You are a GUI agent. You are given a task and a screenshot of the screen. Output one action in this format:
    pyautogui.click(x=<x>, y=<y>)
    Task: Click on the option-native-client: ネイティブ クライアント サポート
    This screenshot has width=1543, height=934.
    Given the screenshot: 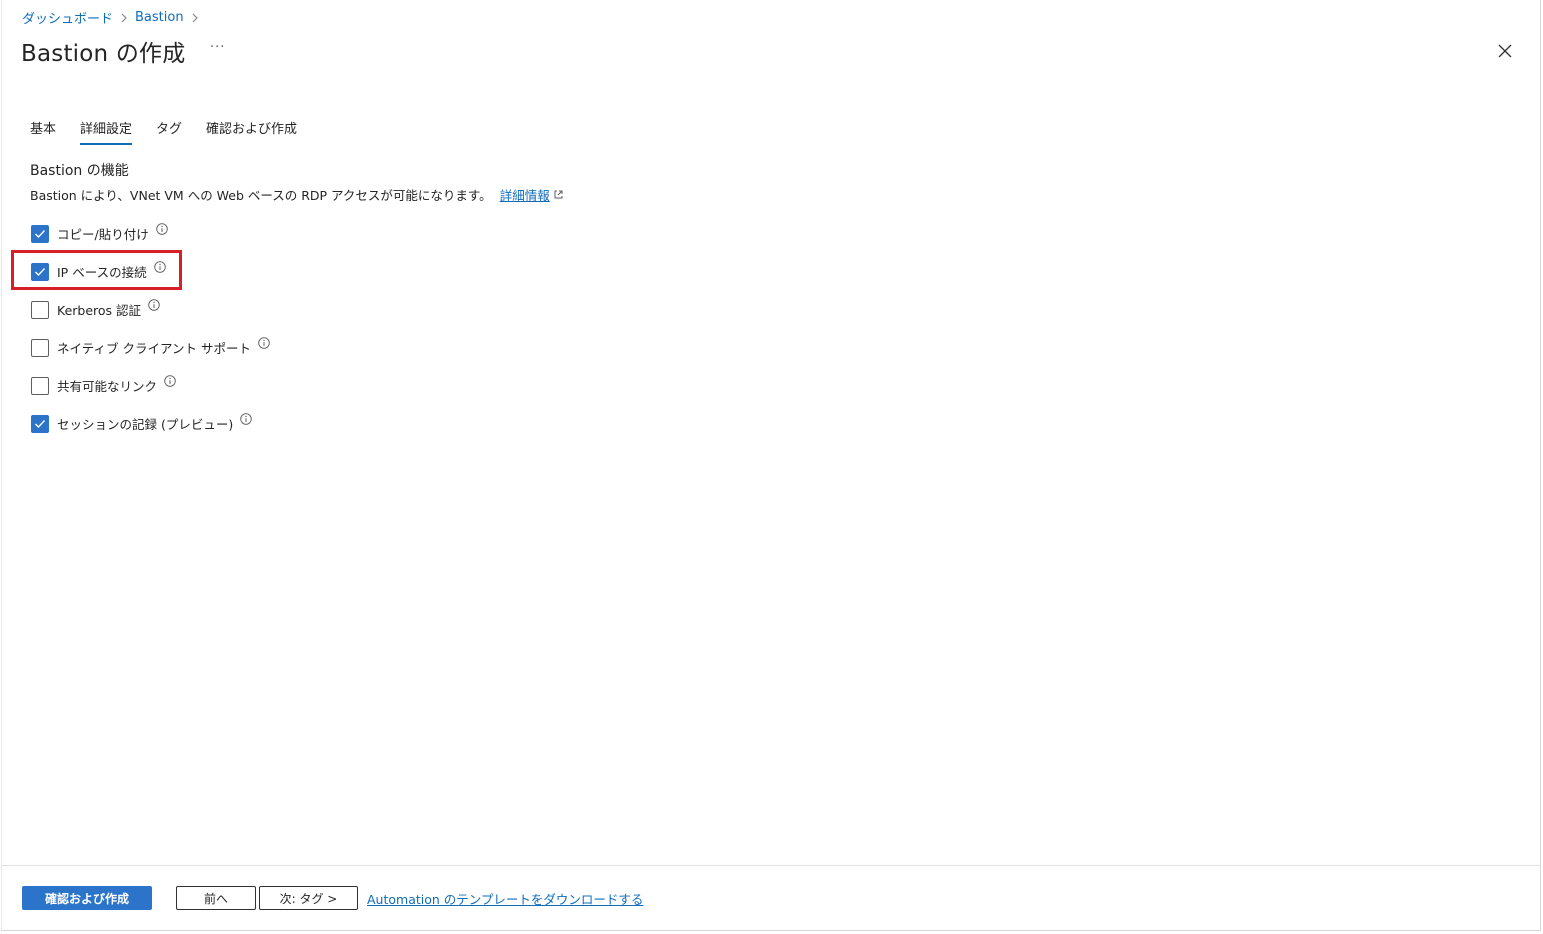 What is the action you would take?
    pyautogui.click(x=150, y=346)
    